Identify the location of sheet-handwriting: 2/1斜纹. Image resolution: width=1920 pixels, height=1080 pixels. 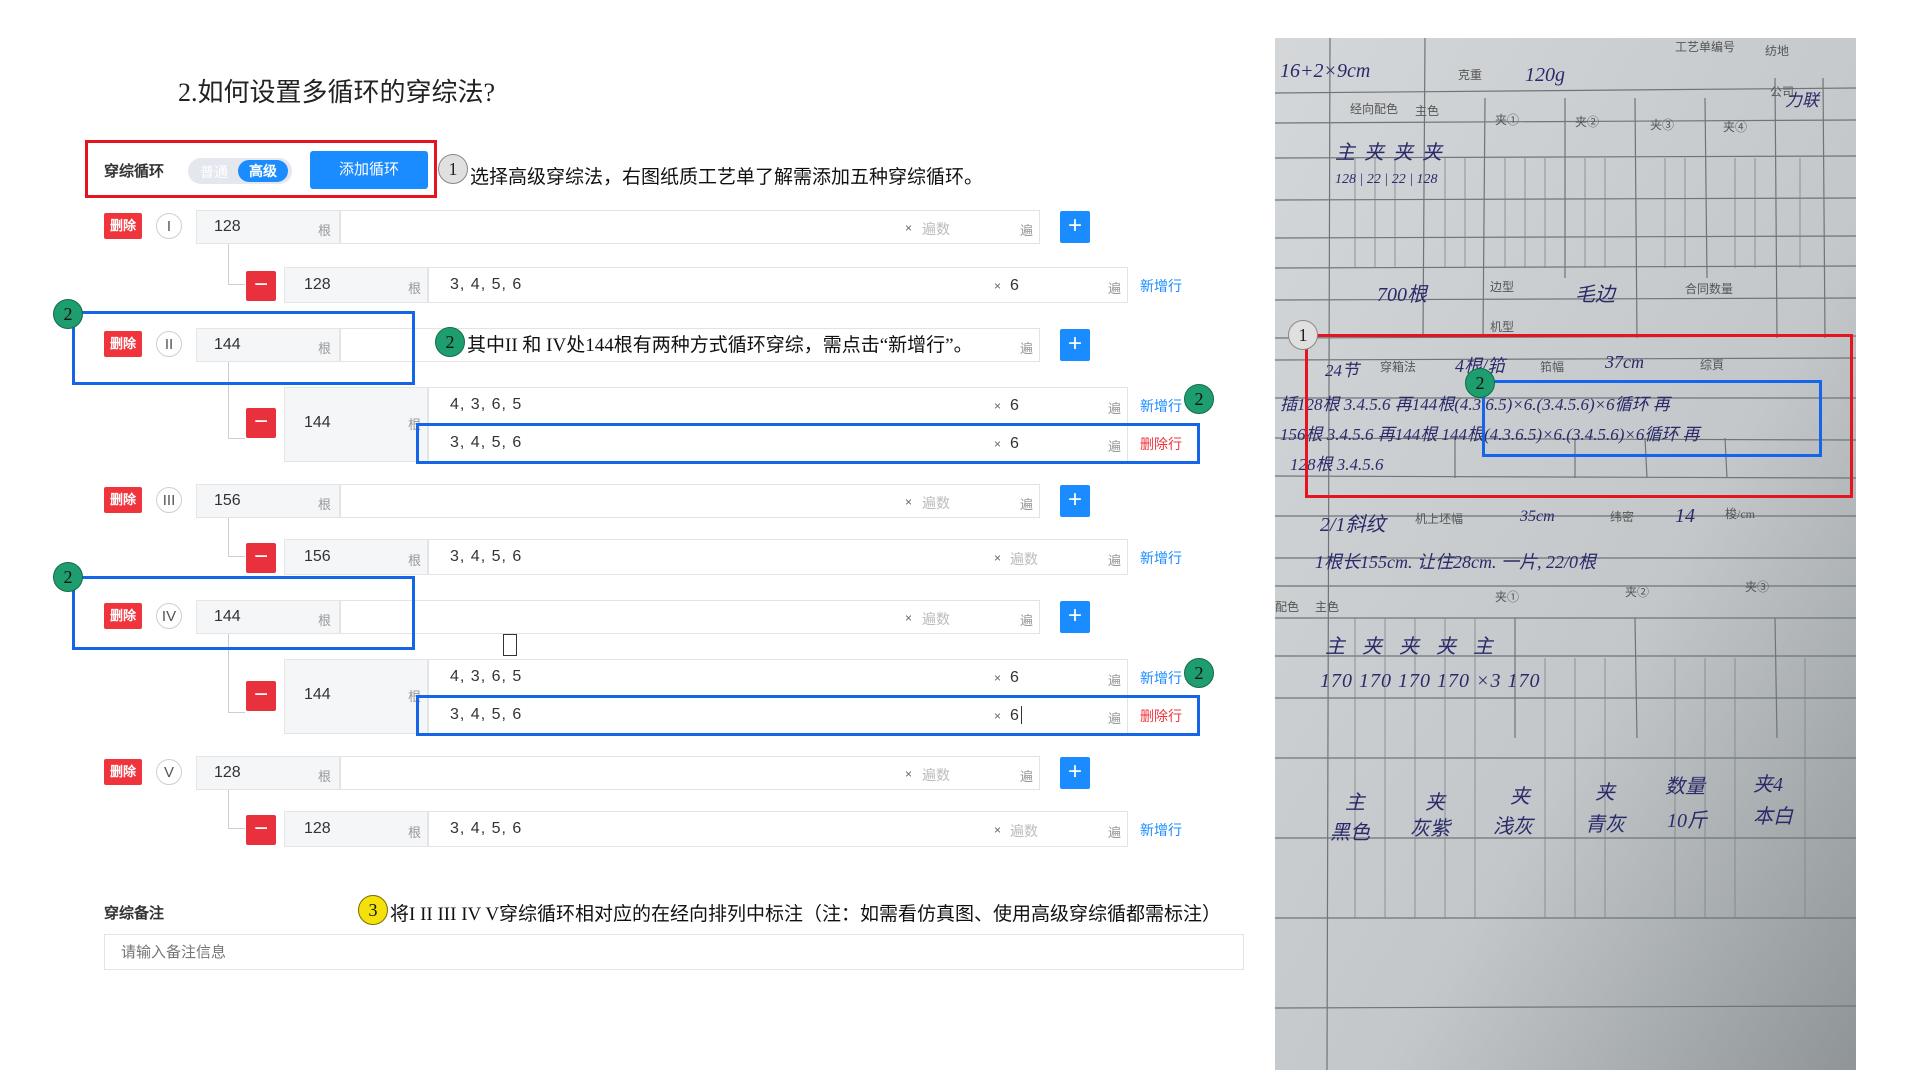
(1353, 525).